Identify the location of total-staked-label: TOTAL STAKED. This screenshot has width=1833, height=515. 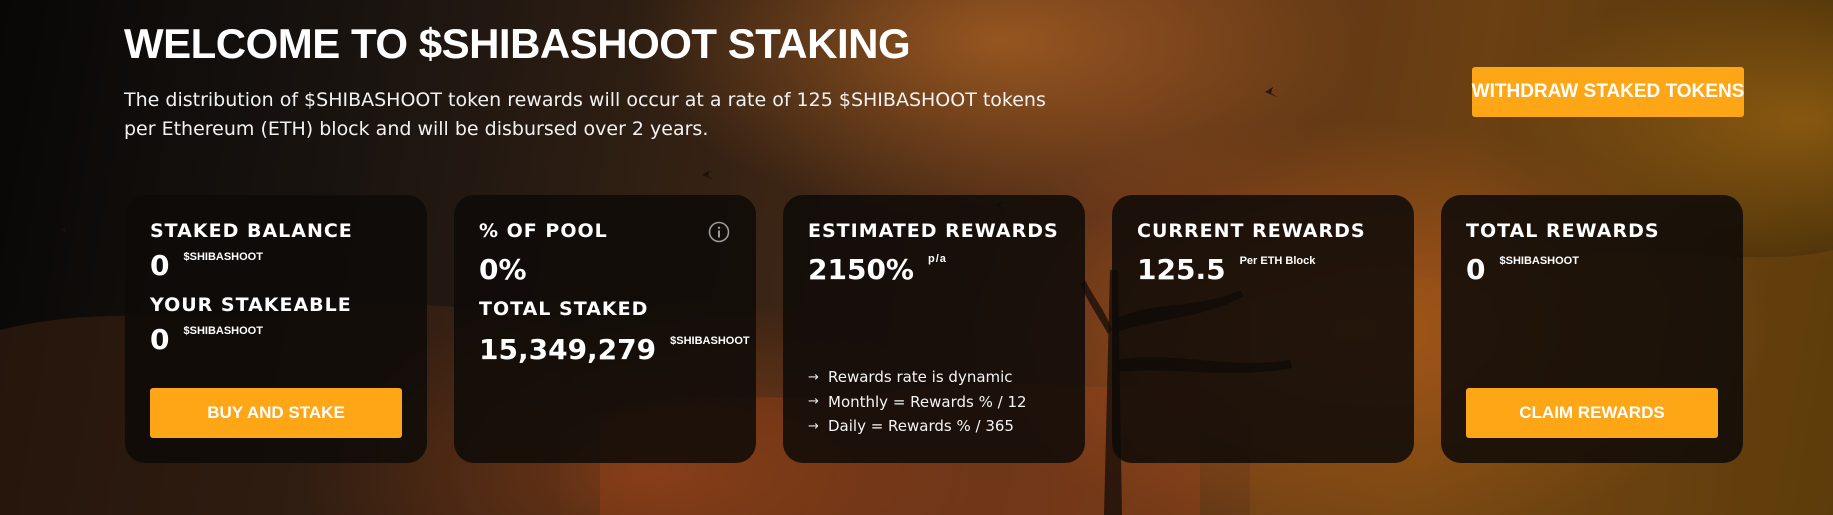
(564, 309).